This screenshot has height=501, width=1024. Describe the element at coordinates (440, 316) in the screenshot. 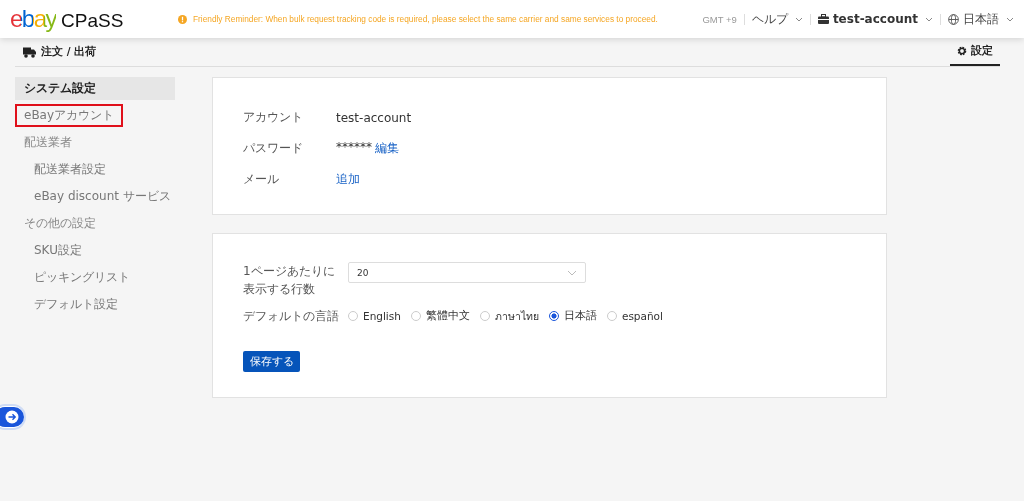

I see `language-radio: 繁體中文` at that location.